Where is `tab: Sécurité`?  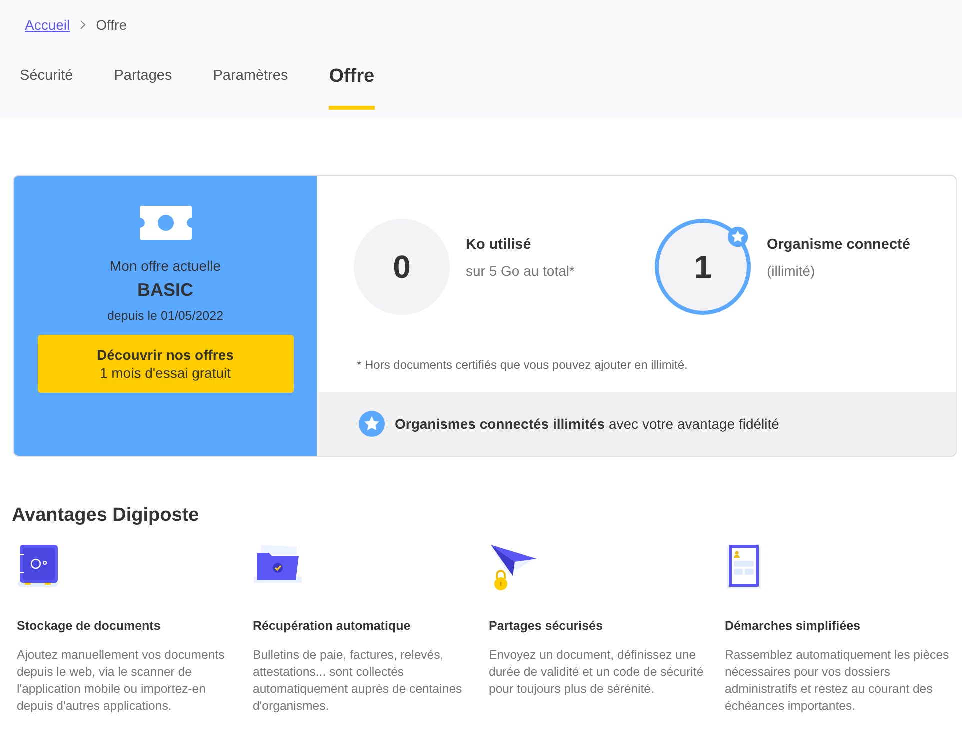 tab: Sécurité is located at coordinates (47, 88).